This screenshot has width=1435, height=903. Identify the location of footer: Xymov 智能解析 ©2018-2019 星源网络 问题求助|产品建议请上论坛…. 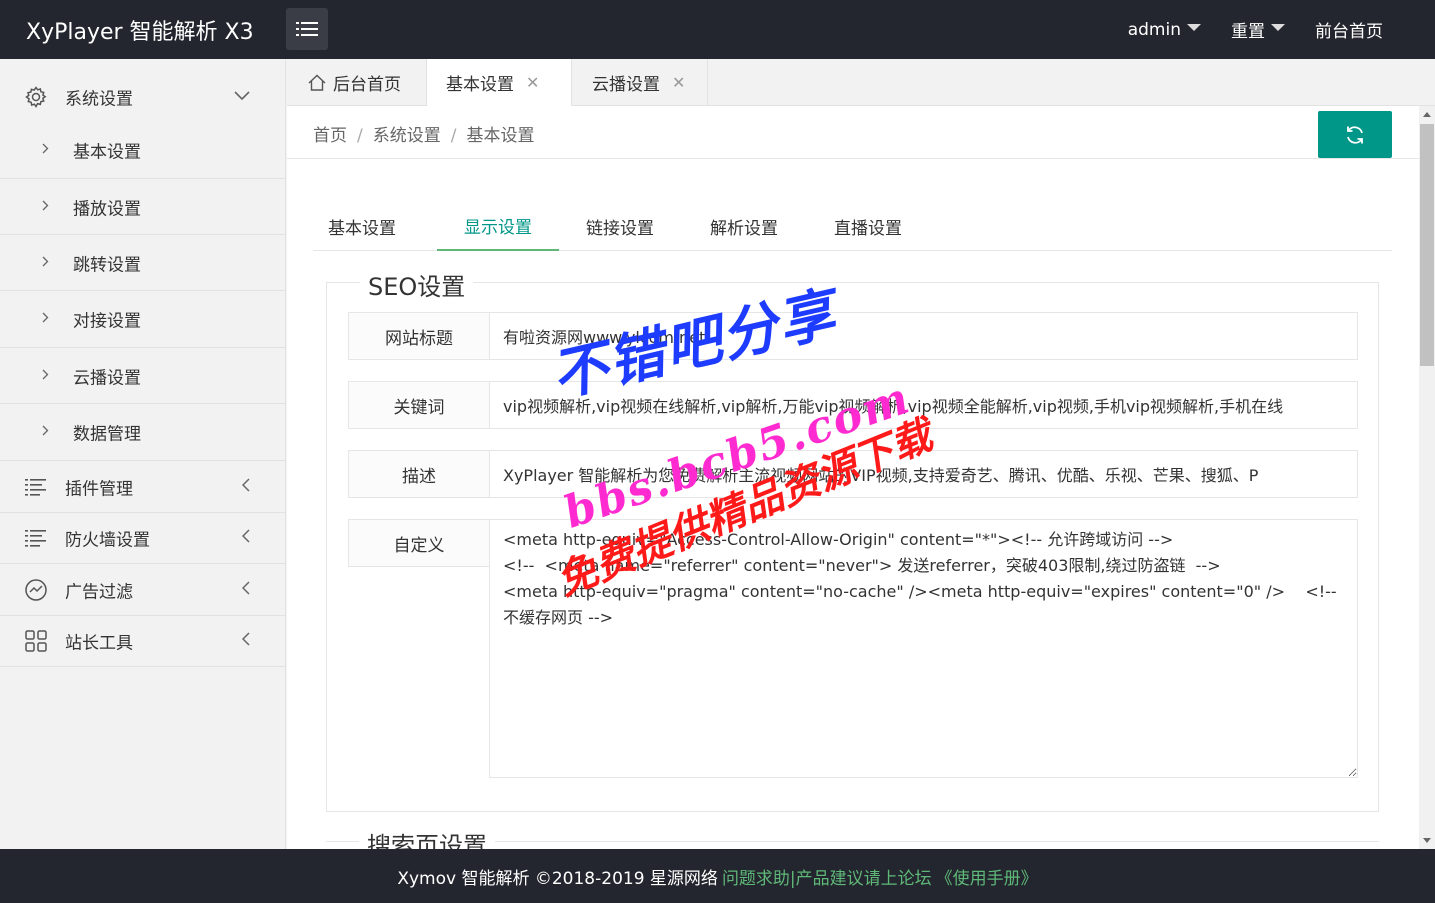
(717, 876).